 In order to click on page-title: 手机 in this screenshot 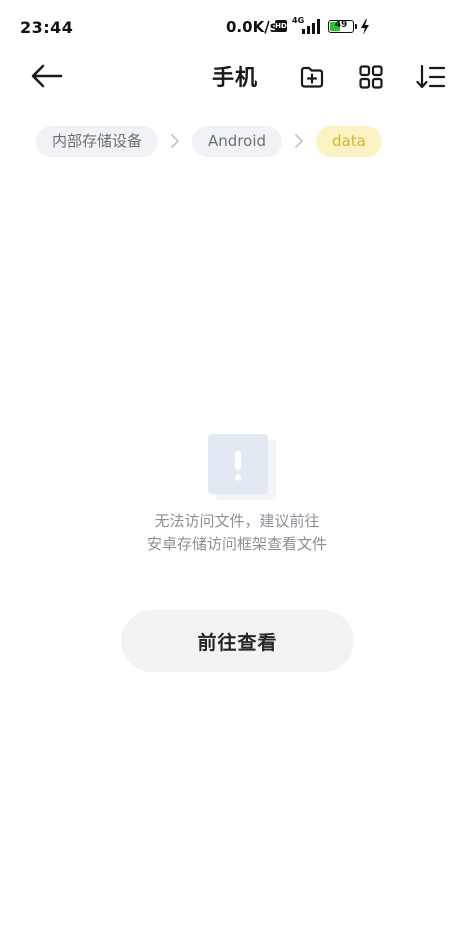, I will do `click(235, 78)`.